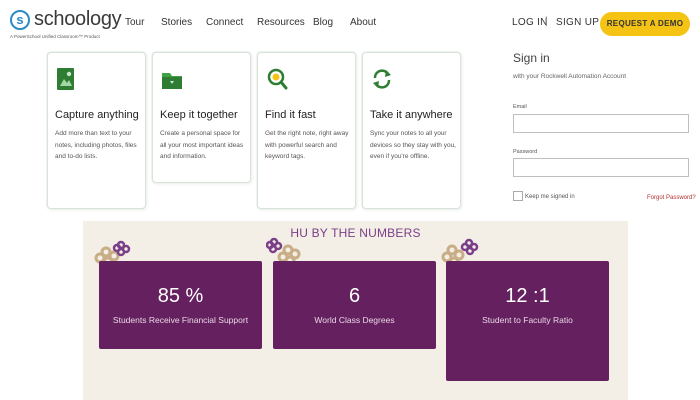 This screenshot has height=400, width=700. Describe the element at coordinates (354, 320) in the screenshot. I see `stat-label: World Class Degrees` at that location.